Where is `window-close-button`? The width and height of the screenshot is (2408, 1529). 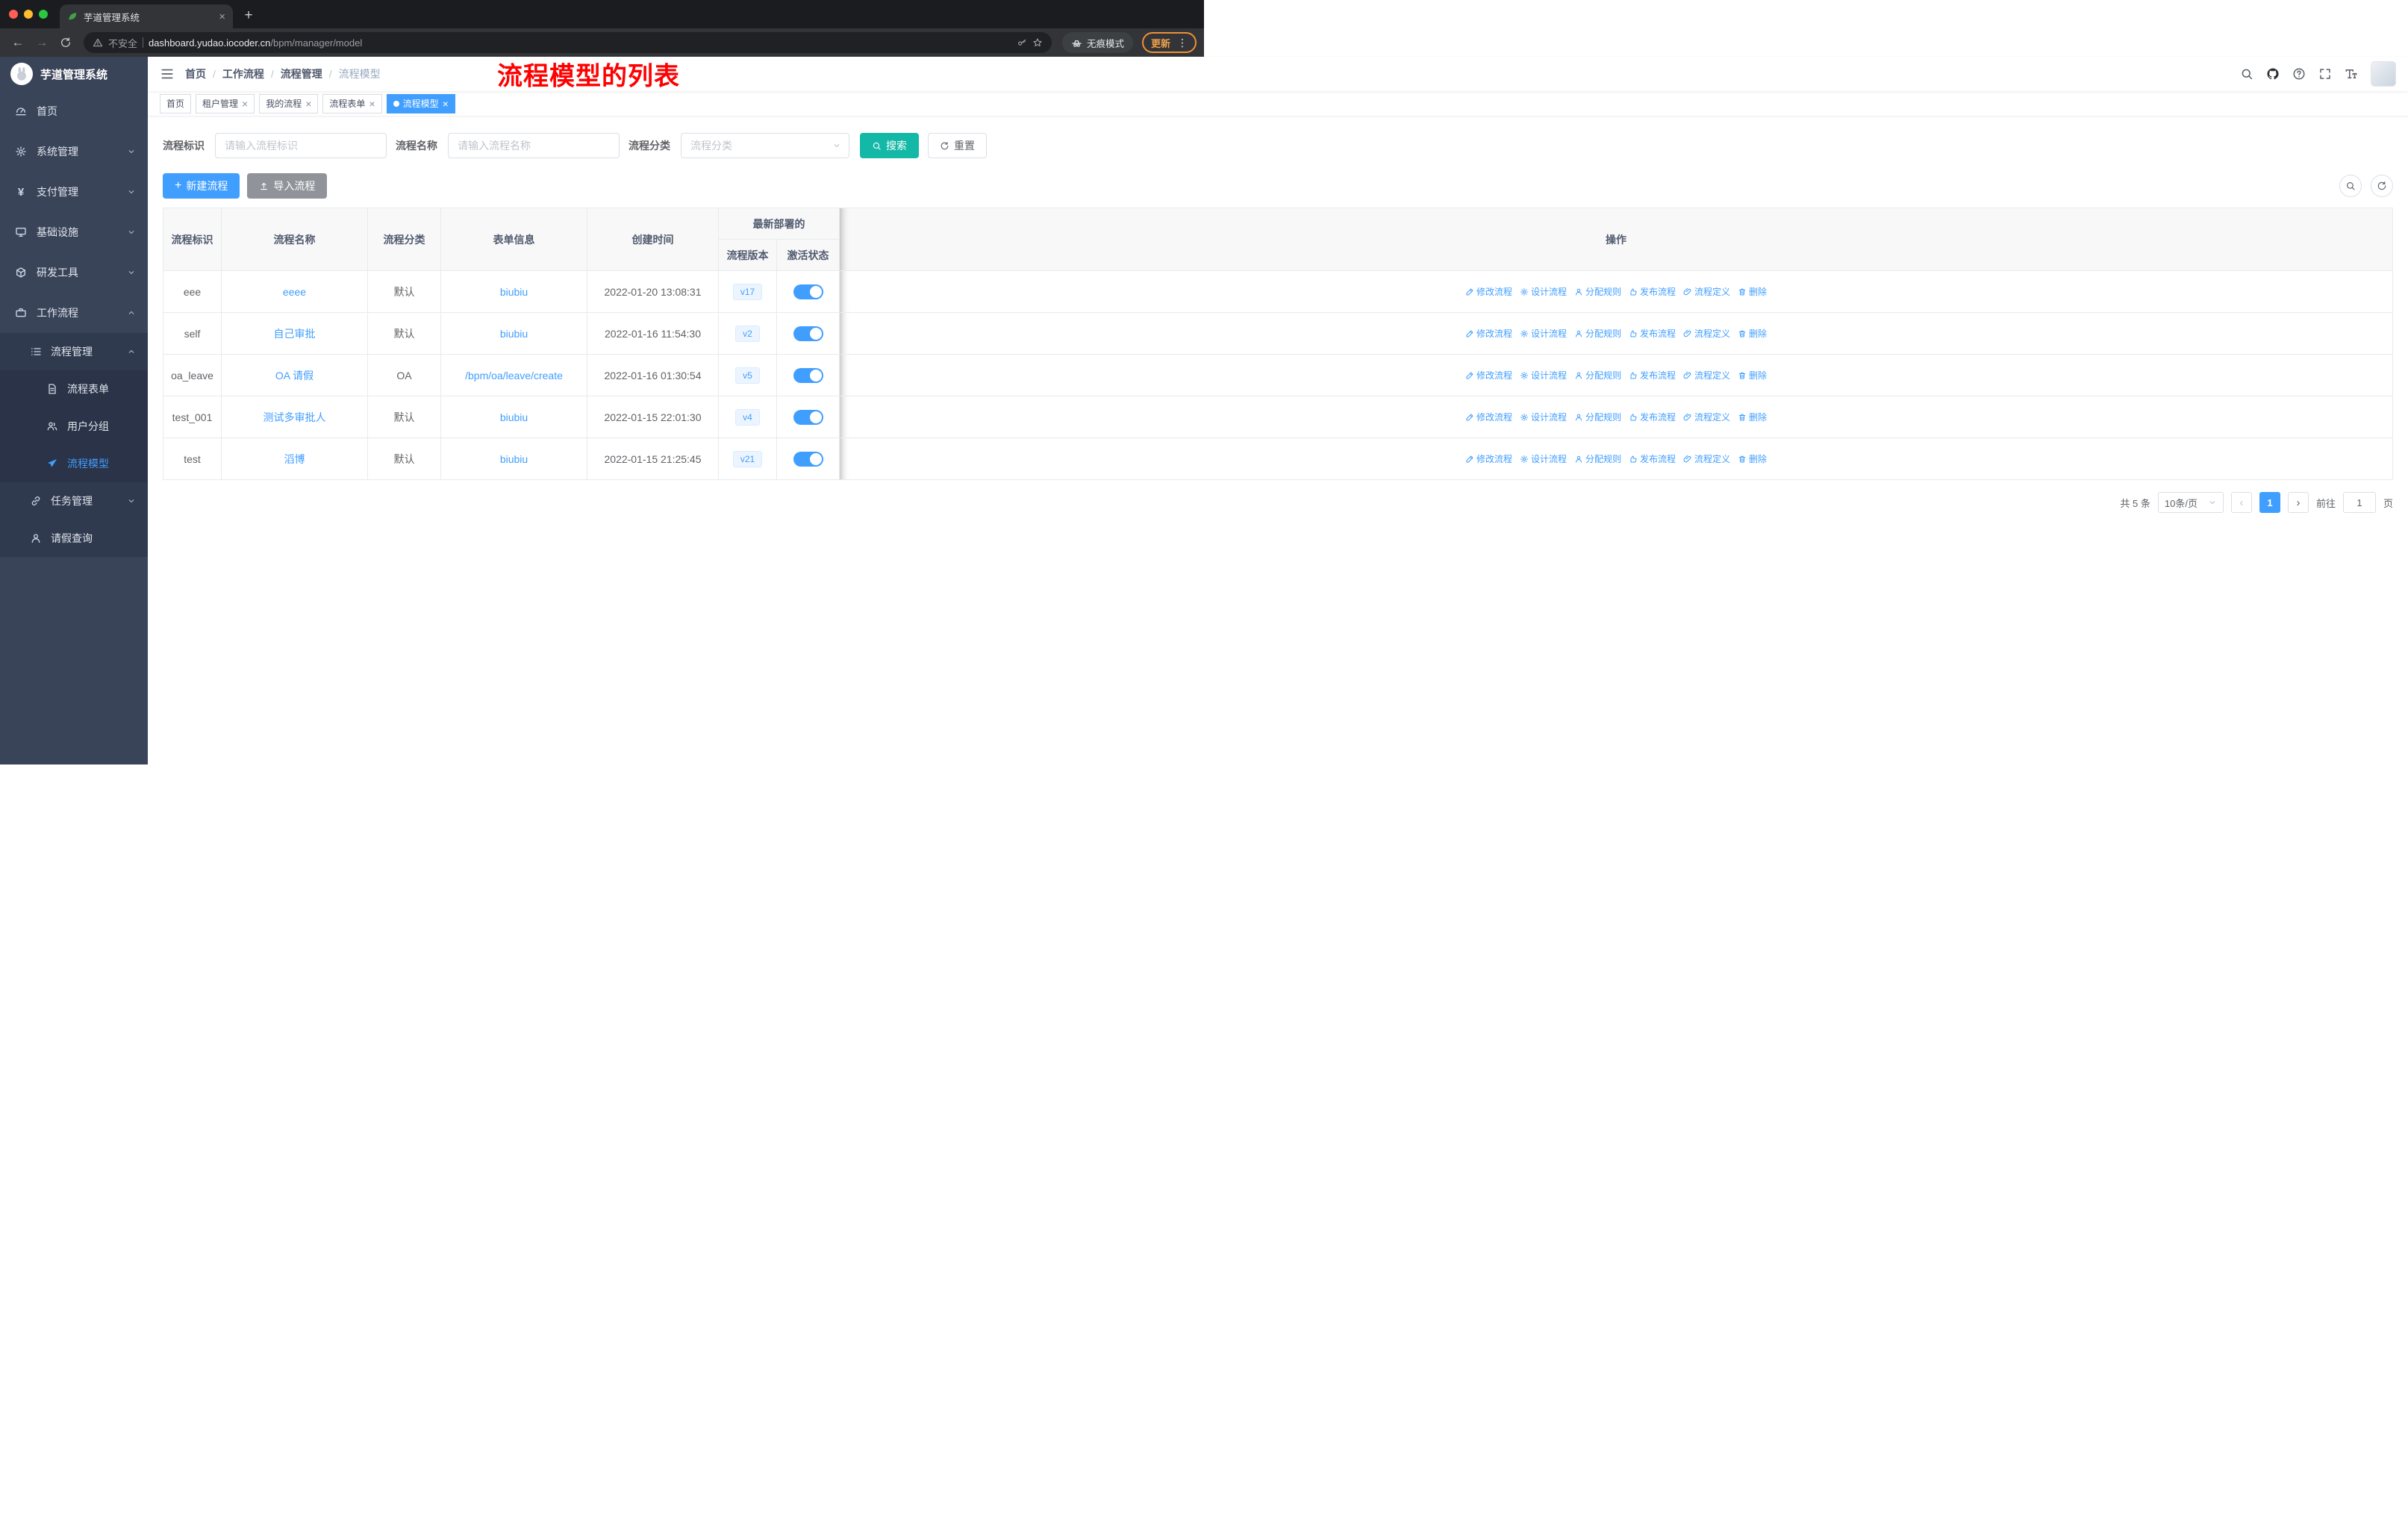 window-close-button is located at coordinates (13, 15).